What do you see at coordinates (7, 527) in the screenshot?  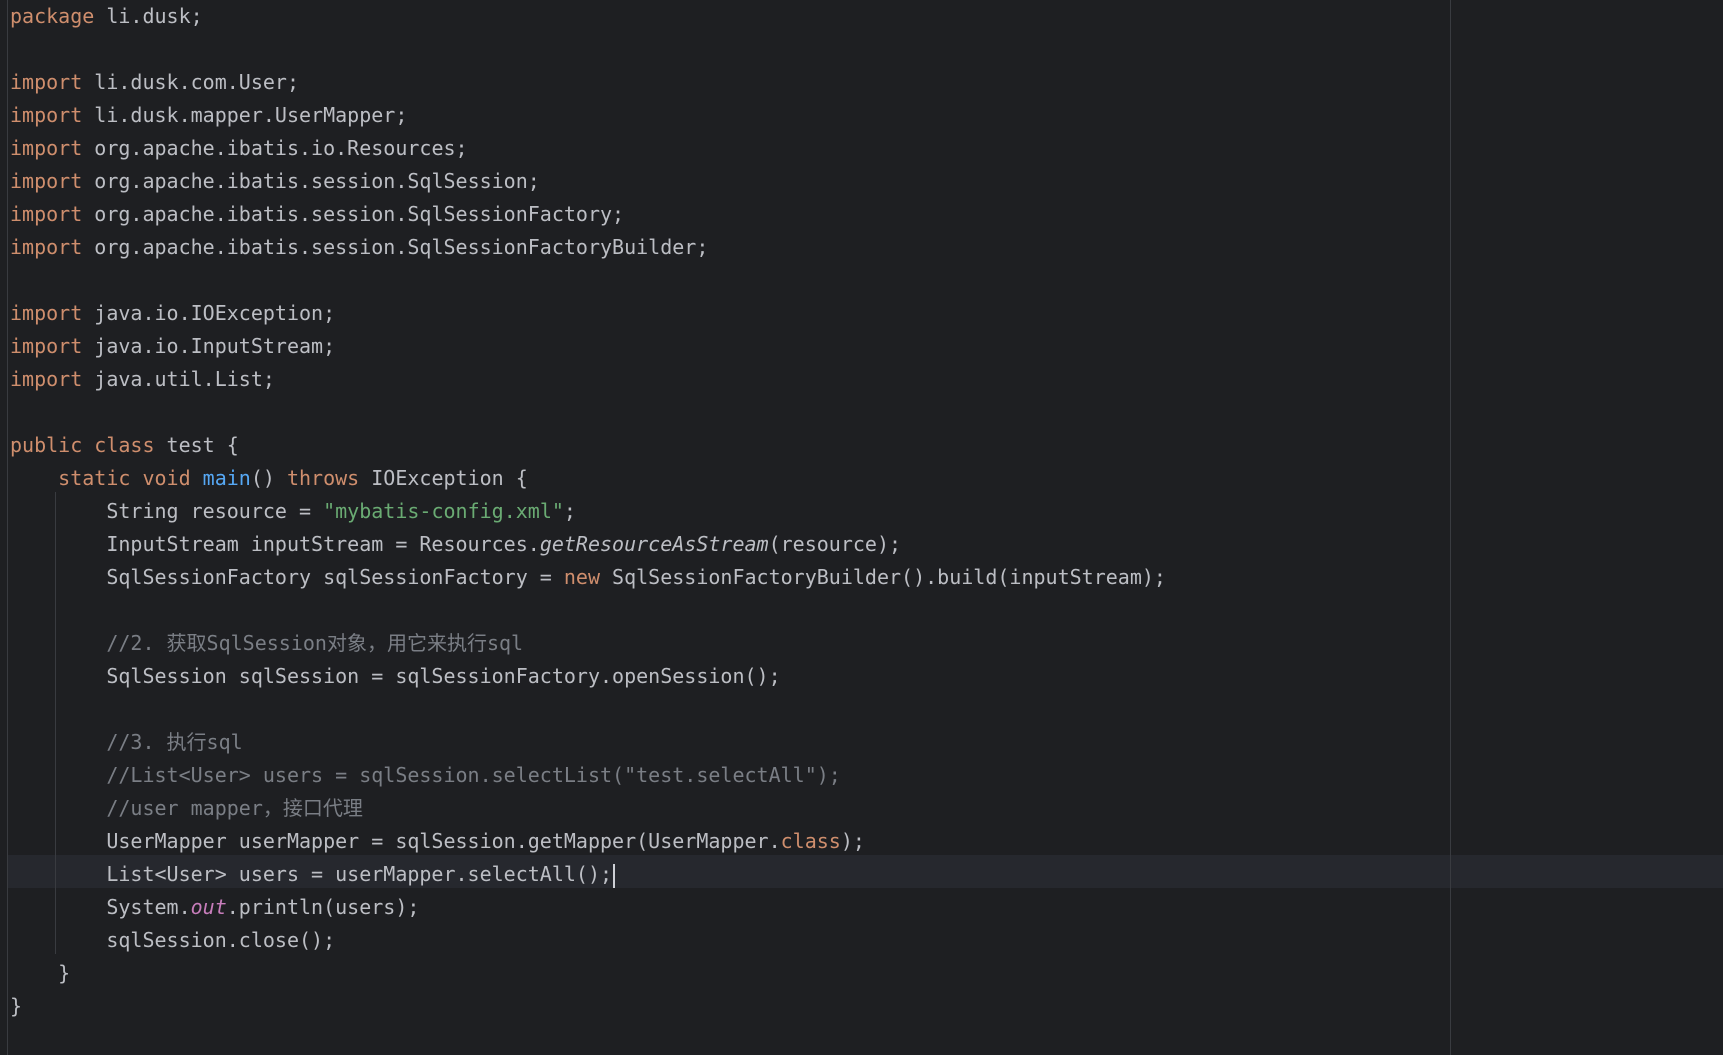 I see `left-gutter-guide` at bounding box center [7, 527].